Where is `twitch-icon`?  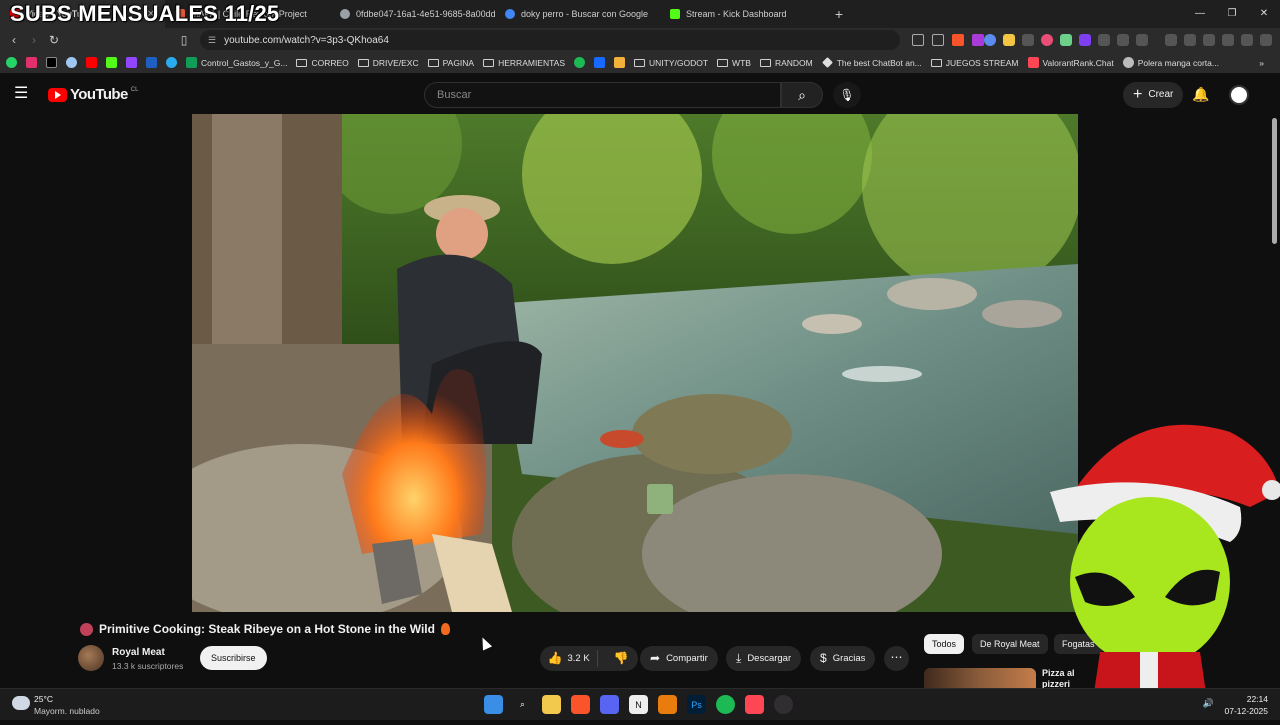
twitch-icon is located at coordinates (131, 62).